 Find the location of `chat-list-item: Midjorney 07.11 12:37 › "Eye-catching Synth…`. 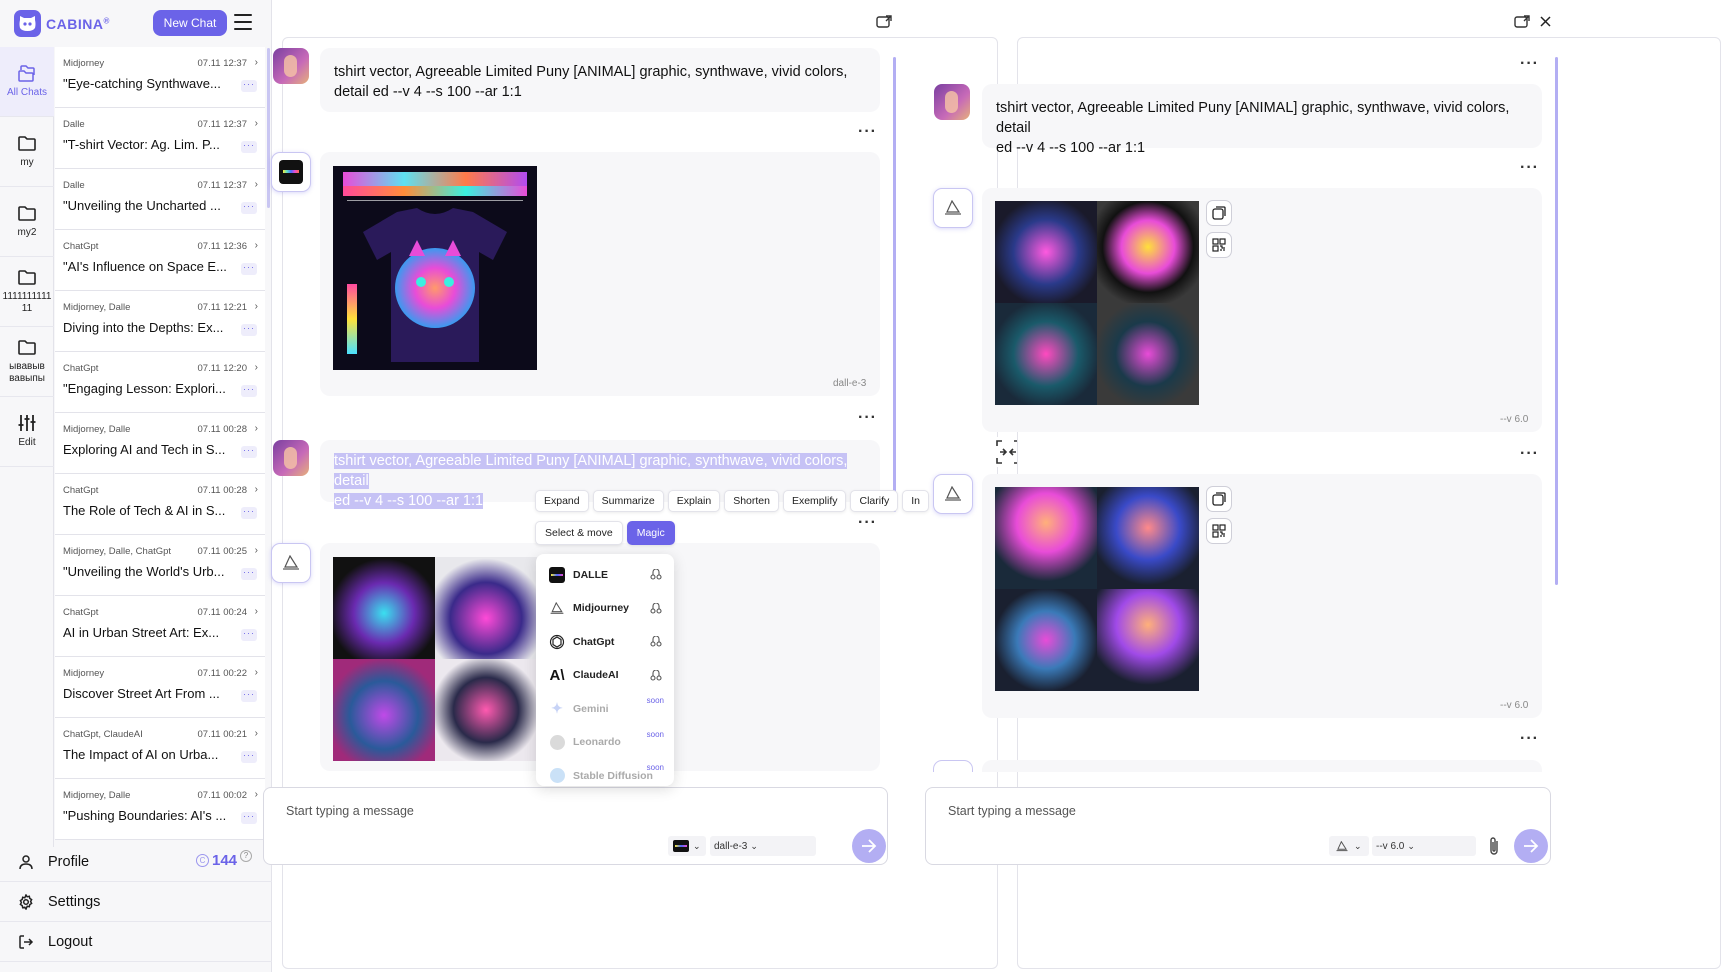

chat-list-item: Midjorney 07.11 12:37 › "Eye-catching Synth… is located at coordinates (160, 77).